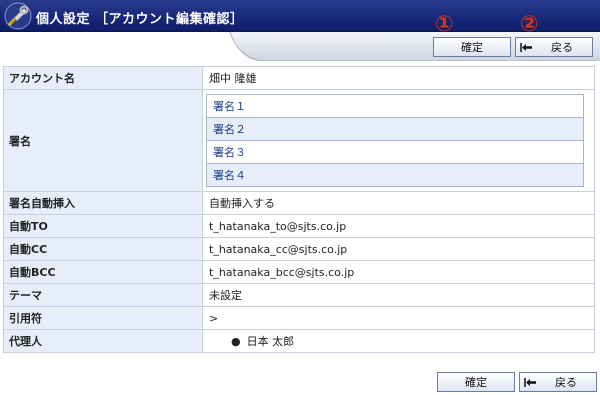 The width and height of the screenshot is (600, 395). I want to click on table-row: 自動TO t_hatanaka_to@sjts.co.jp, so click(299, 226).